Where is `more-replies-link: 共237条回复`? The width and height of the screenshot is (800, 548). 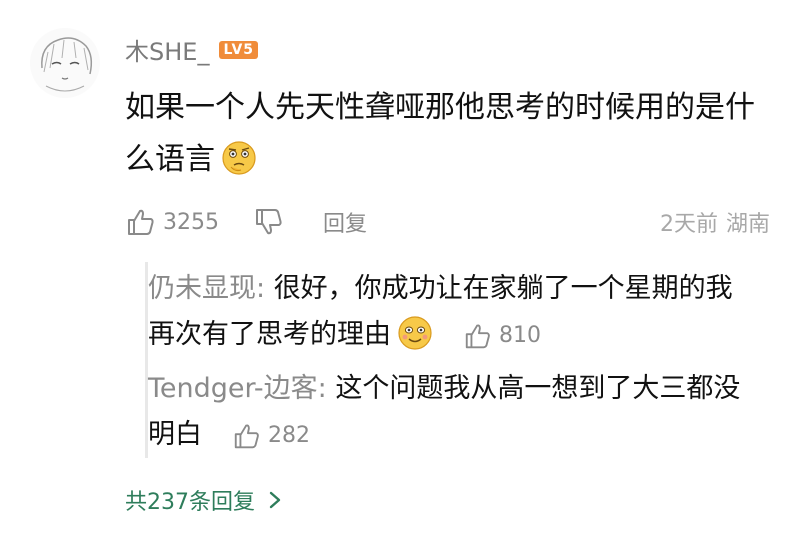 more-replies-link: 共237条回复 is located at coordinates (204, 500).